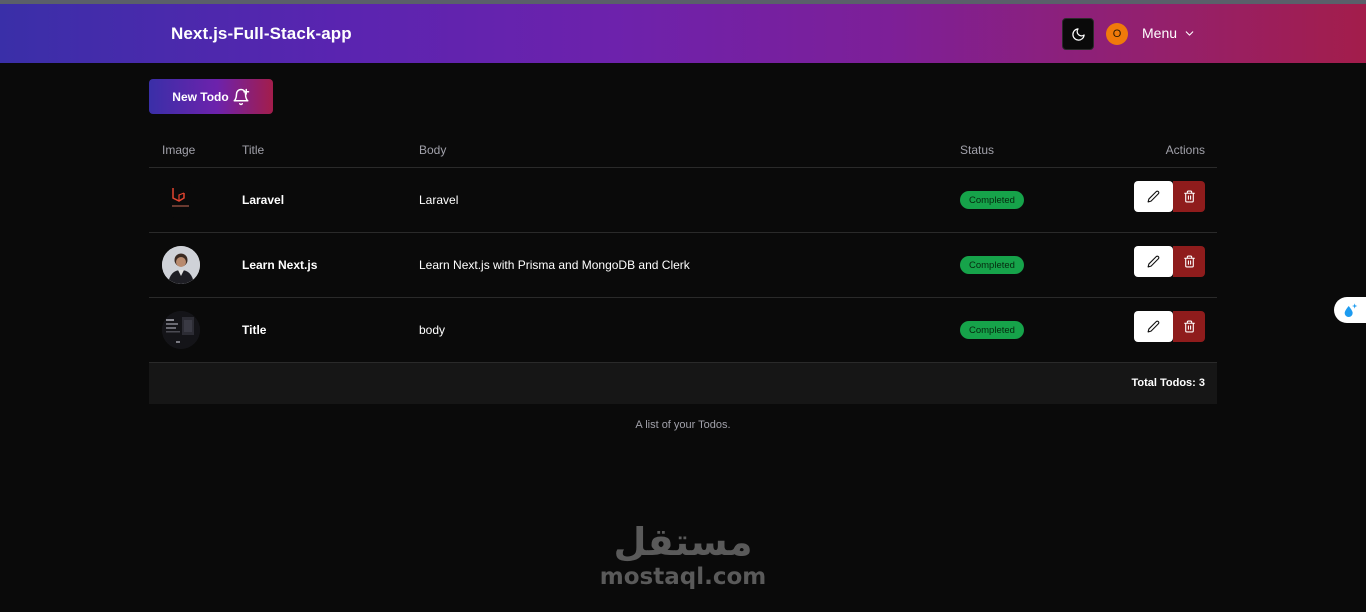  Describe the element at coordinates (433, 150) in the screenshot. I see `column-body: Body` at that location.